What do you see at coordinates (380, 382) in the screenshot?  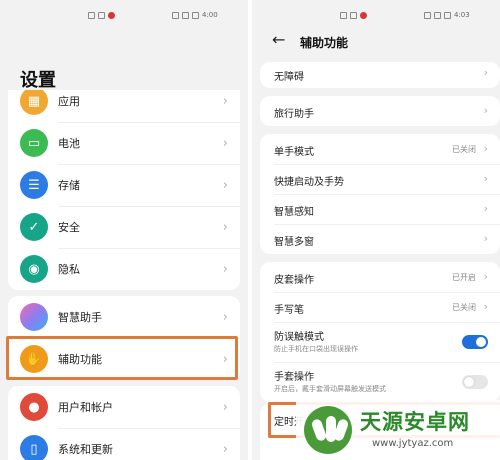 I see `item-glove-mode: 手套操作 开启后，戴手套滑动屏幕触发送模式` at bounding box center [380, 382].